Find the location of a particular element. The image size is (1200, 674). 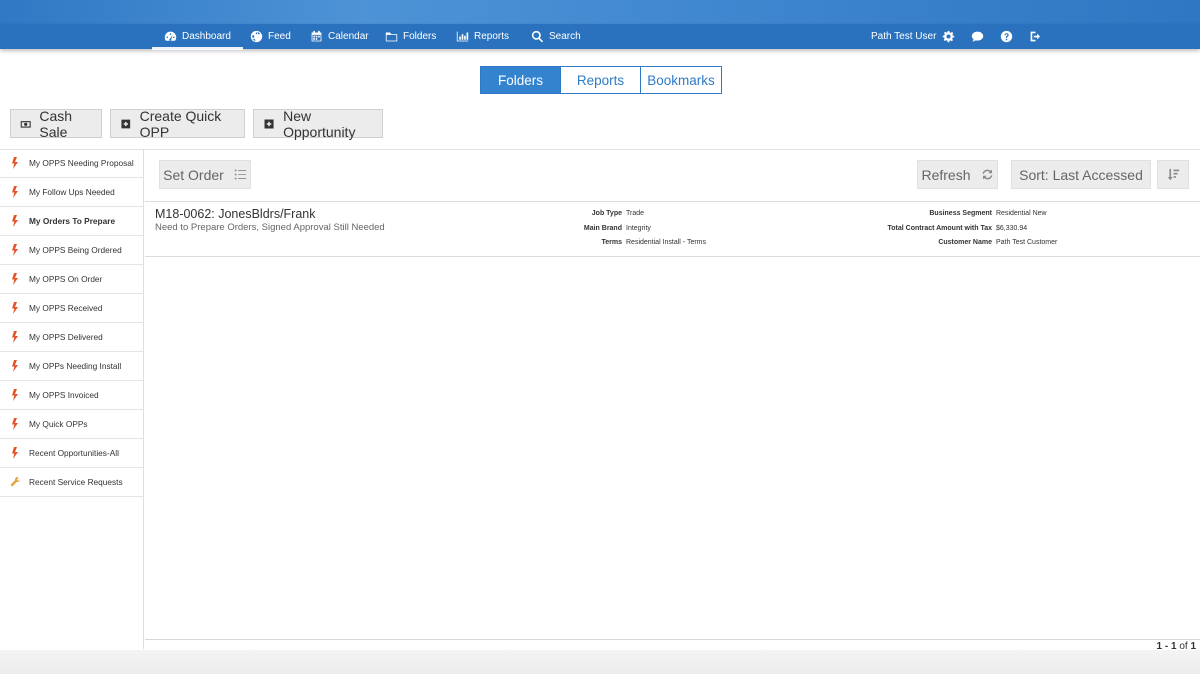

sort-direction-button is located at coordinates (1173, 174).